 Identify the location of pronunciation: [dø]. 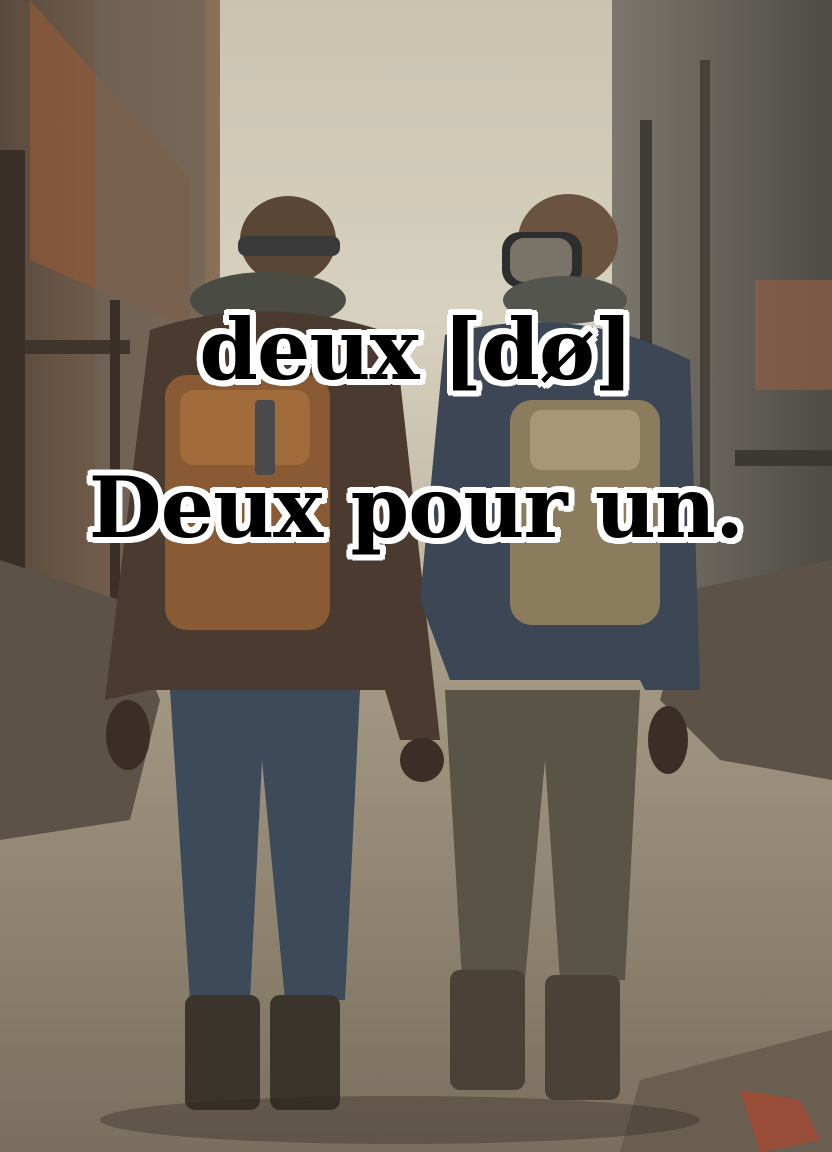
(538, 349).